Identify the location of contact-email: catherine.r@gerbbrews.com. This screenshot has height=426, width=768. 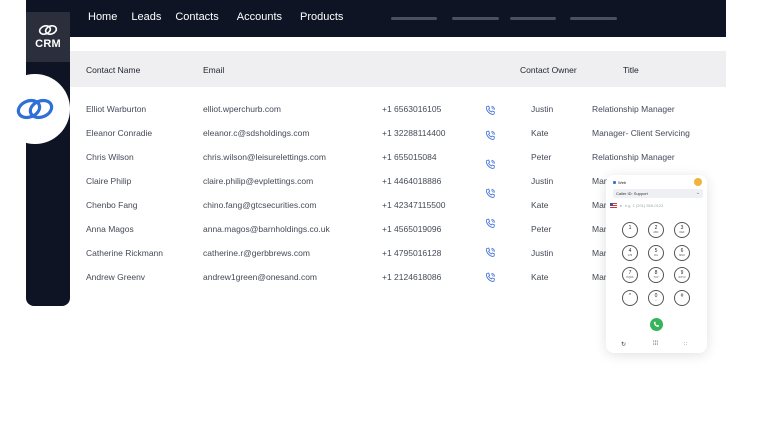
(256, 253).